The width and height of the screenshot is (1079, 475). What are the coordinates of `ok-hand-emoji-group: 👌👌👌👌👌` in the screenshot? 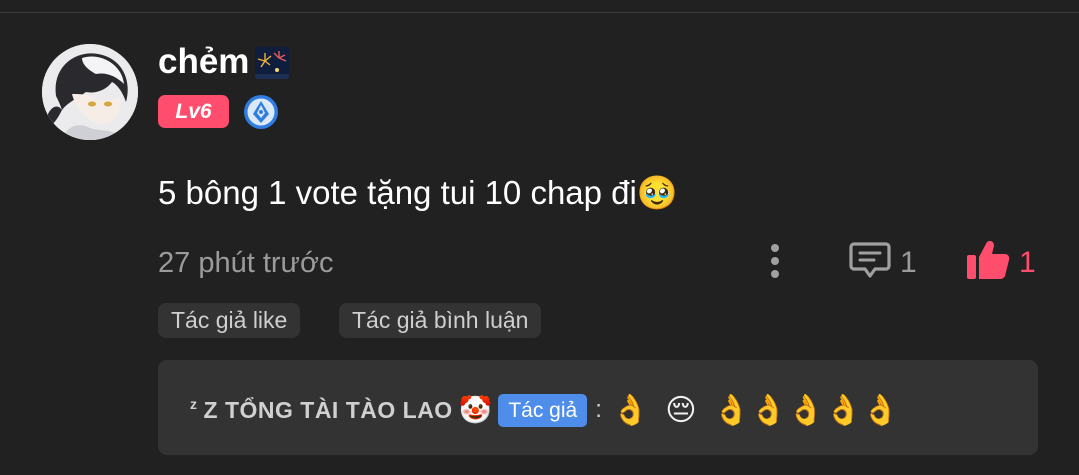 It's located at (806, 410).